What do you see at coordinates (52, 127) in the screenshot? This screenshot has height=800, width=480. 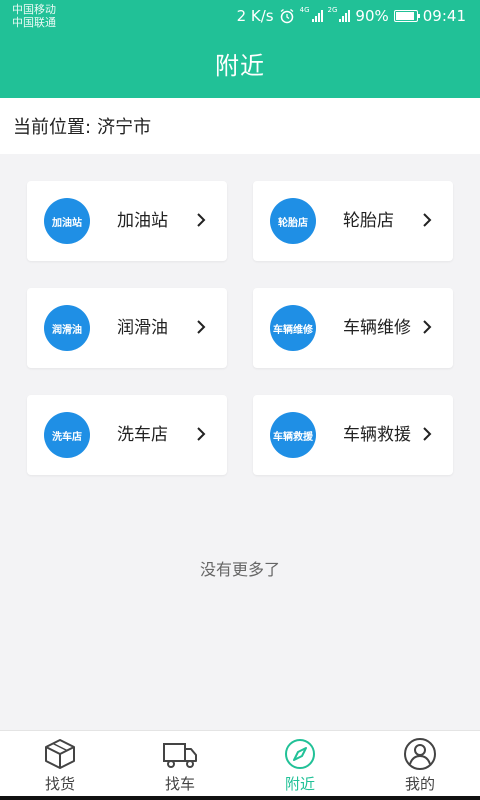 I see `location-label: 当前位置:` at bounding box center [52, 127].